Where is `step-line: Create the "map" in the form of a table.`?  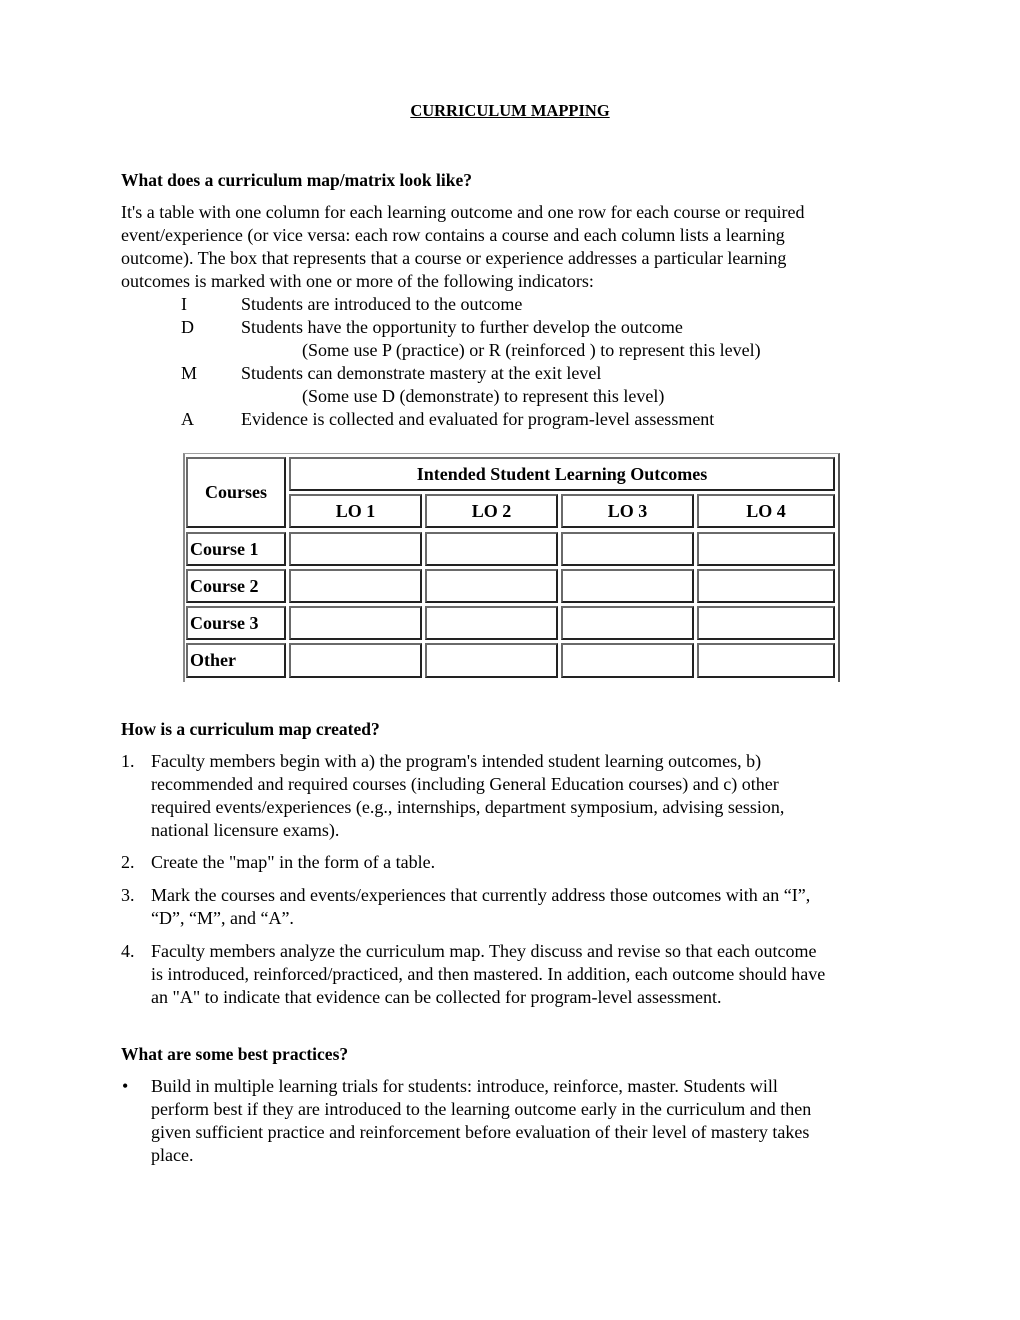 step-line: Create the "map" in the form of a table. is located at coordinates (293, 862).